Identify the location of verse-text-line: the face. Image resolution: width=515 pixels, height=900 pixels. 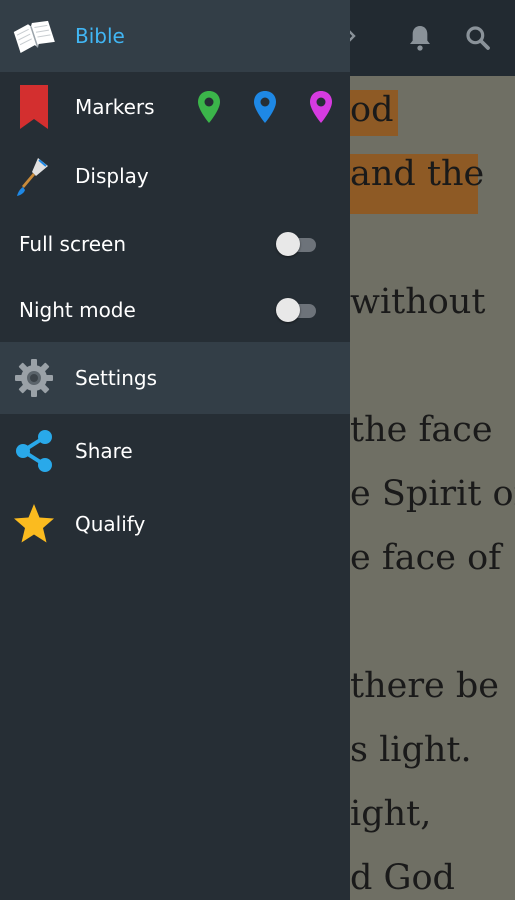
(421, 430).